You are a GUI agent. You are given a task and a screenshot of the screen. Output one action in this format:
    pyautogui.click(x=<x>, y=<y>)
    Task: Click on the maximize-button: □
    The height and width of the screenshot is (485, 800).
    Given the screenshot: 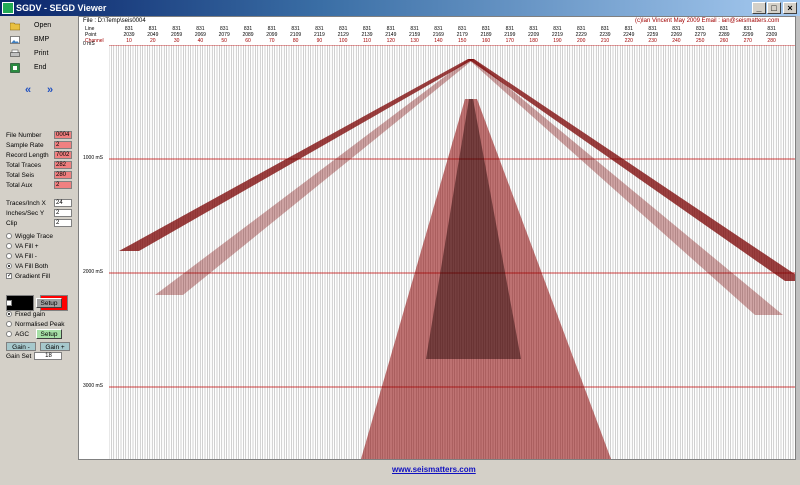 What is the action you would take?
    pyautogui.click(x=774, y=8)
    